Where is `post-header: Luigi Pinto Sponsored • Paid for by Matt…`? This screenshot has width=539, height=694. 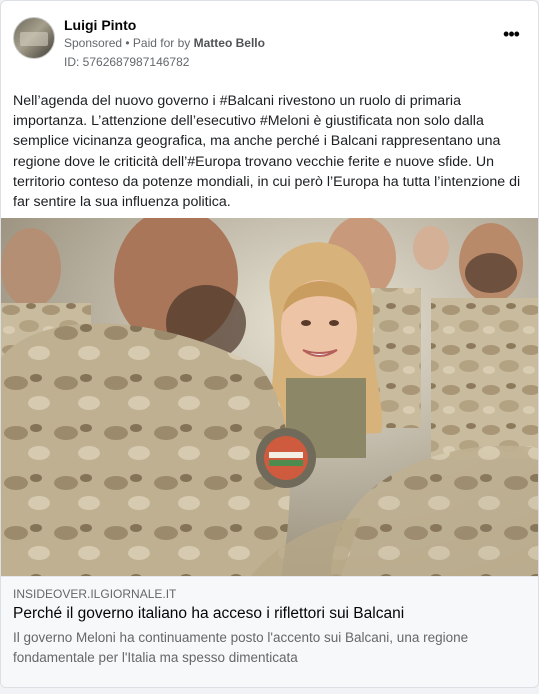
post-header: Luigi Pinto Sponsored • Paid for by Matt… is located at coordinates (269, 43).